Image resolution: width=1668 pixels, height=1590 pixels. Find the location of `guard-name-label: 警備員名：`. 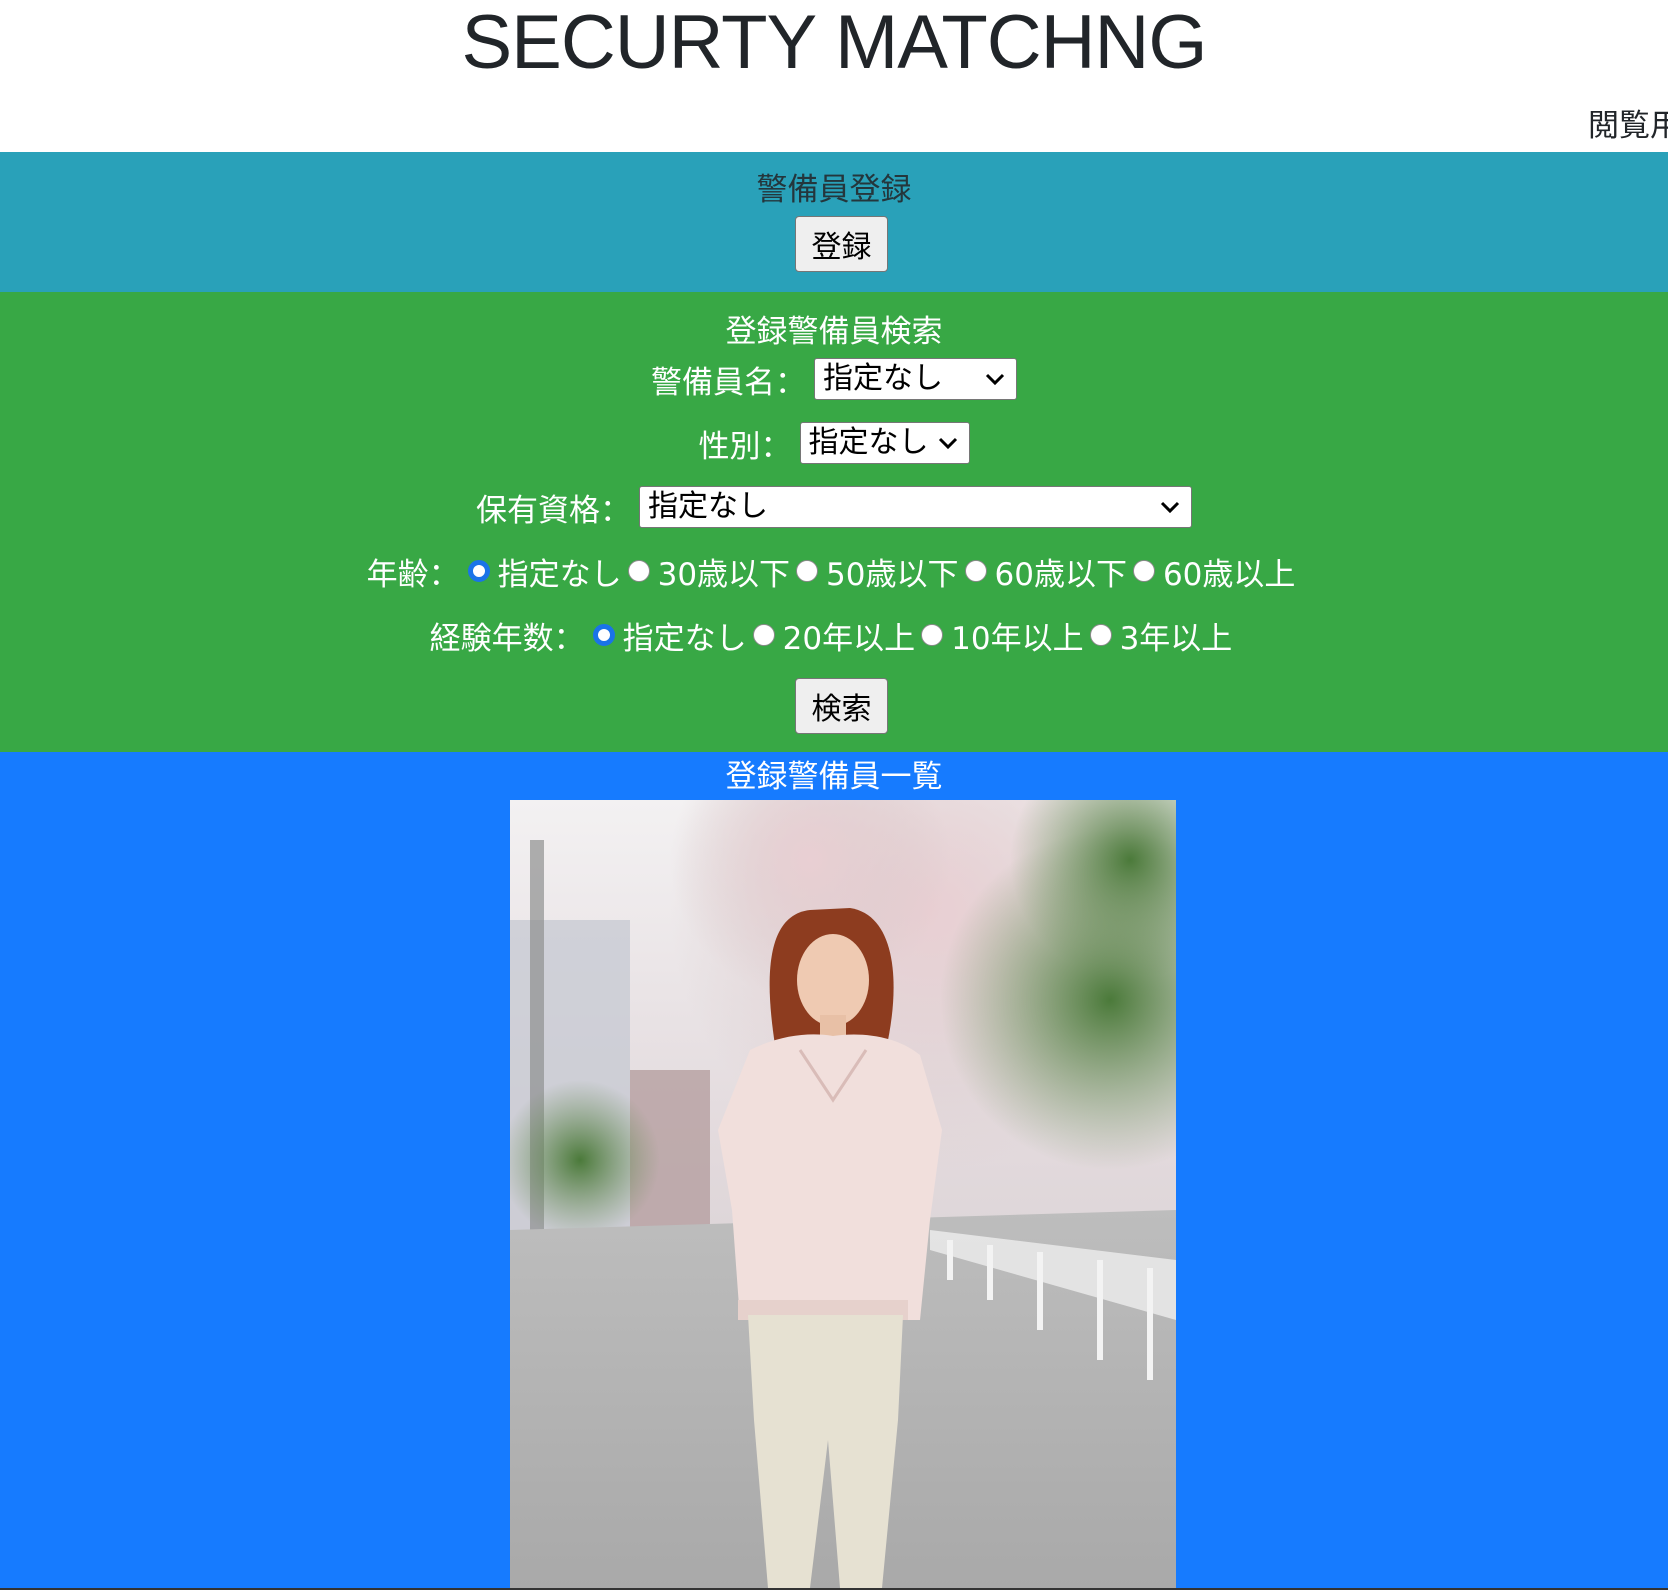

guard-name-label: 警備員名： is located at coordinates (728, 382).